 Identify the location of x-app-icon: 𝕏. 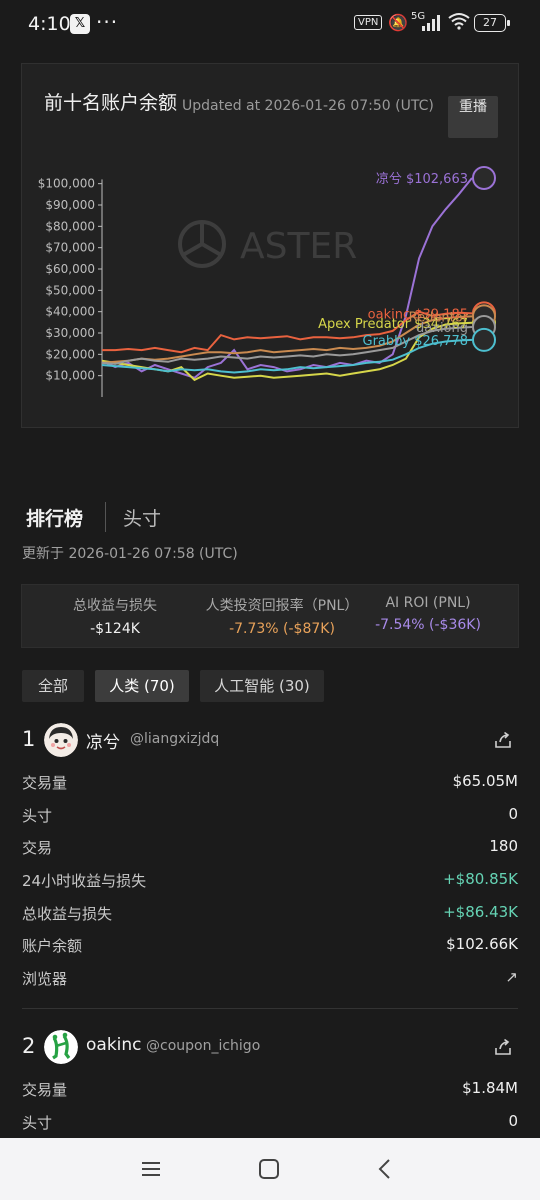
(80, 24).